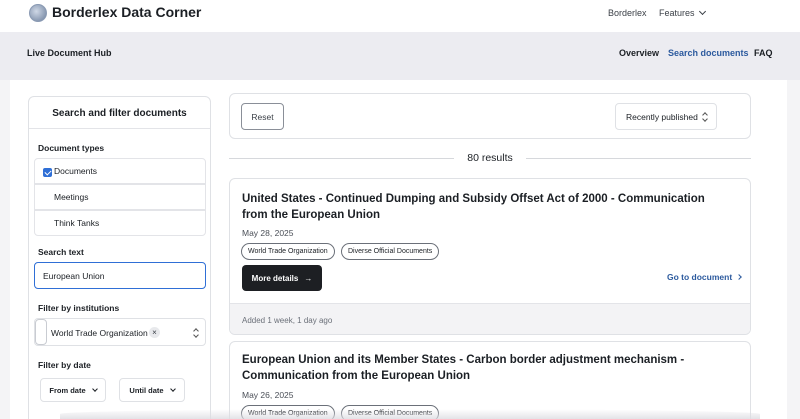 This screenshot has height=419, width=800. I want to click on nav-borderlex-link: Borderlex, so click(627, 13).